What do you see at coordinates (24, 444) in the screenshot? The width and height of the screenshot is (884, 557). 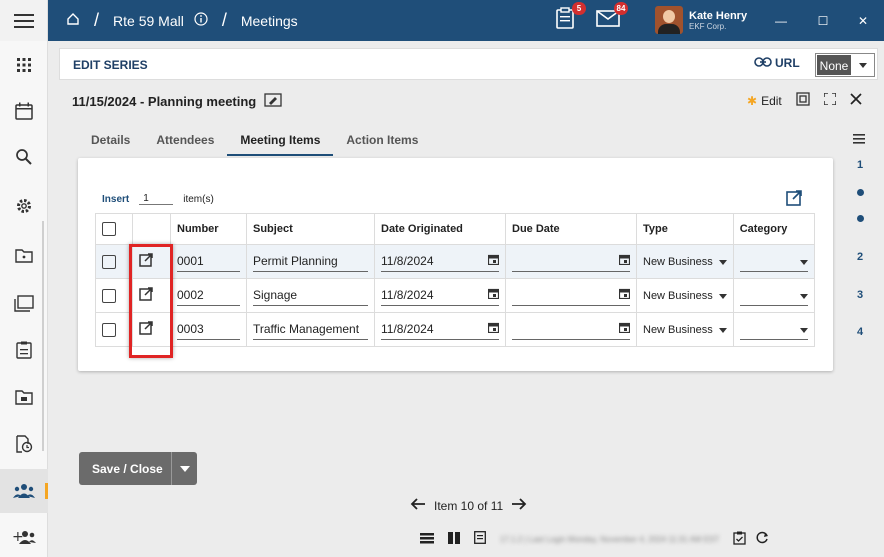 I see `document-clock-icon` at bounding box center [24, 444].